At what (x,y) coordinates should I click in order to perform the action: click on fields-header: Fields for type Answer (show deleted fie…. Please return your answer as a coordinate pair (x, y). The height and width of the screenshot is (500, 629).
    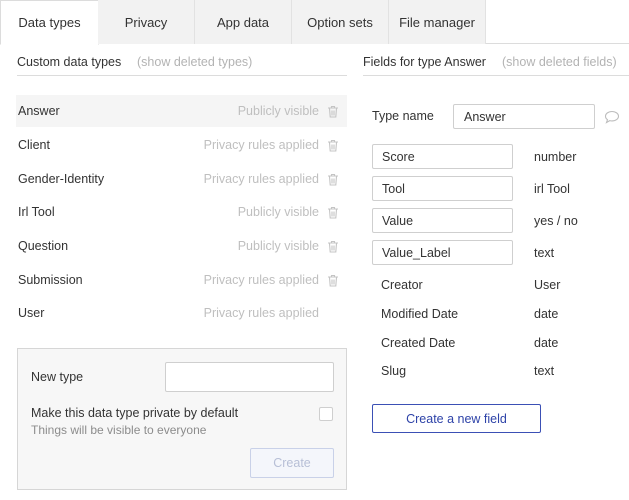
    Looking at the image, I should click on (496, 64).